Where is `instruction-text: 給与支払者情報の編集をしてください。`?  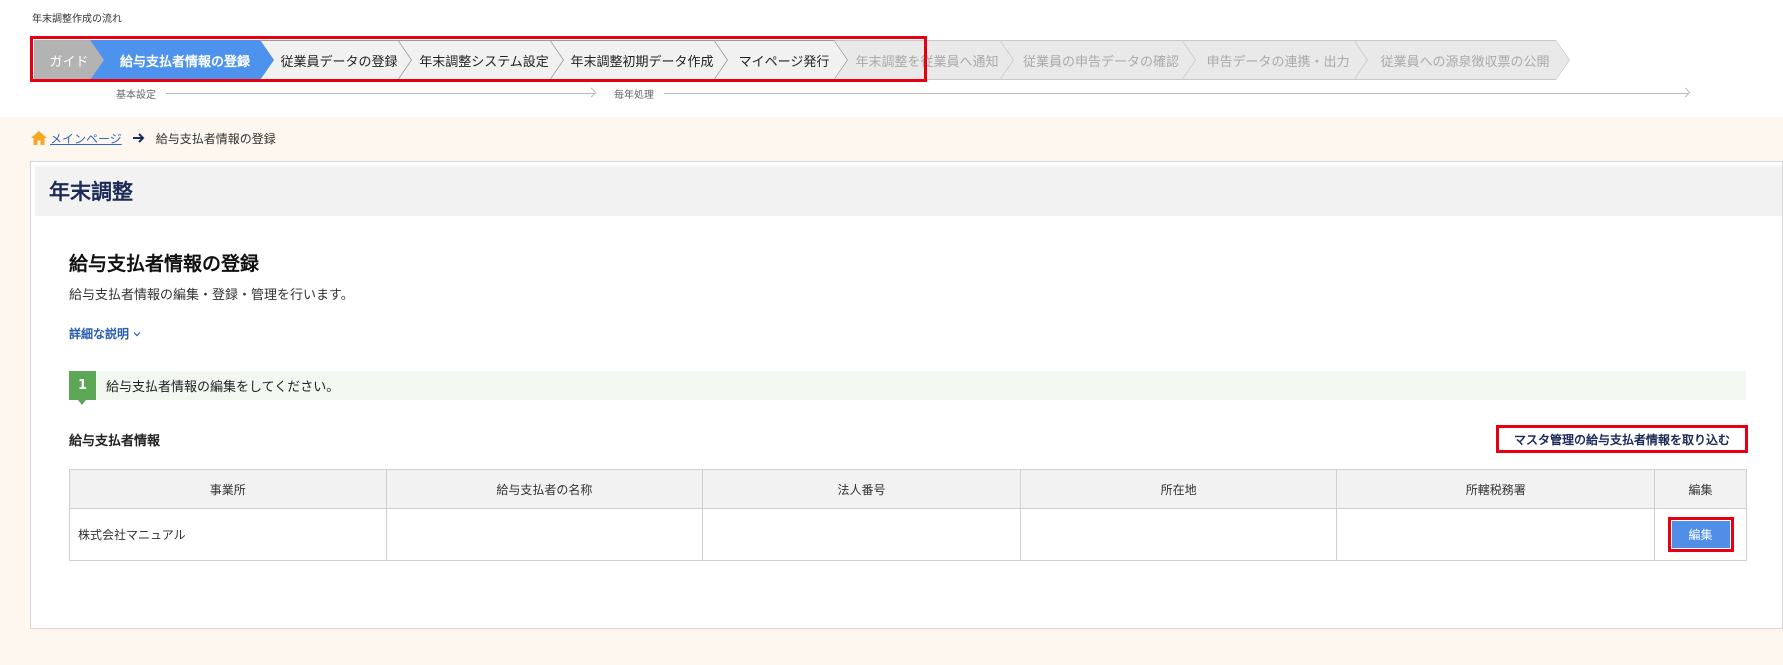
instruction-text: 給与支払者情報の編集をしてください。 is located at coordinates (223, 387).